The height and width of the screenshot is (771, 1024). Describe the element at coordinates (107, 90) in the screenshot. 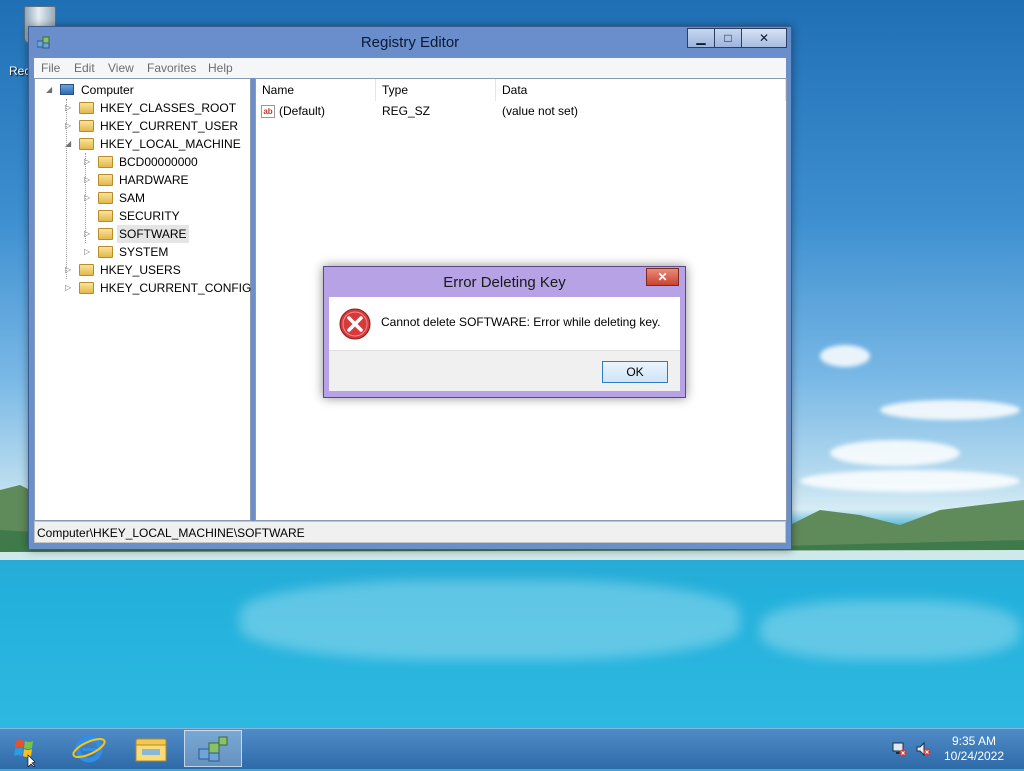

I see `tree-item-label: Computer` at that location.